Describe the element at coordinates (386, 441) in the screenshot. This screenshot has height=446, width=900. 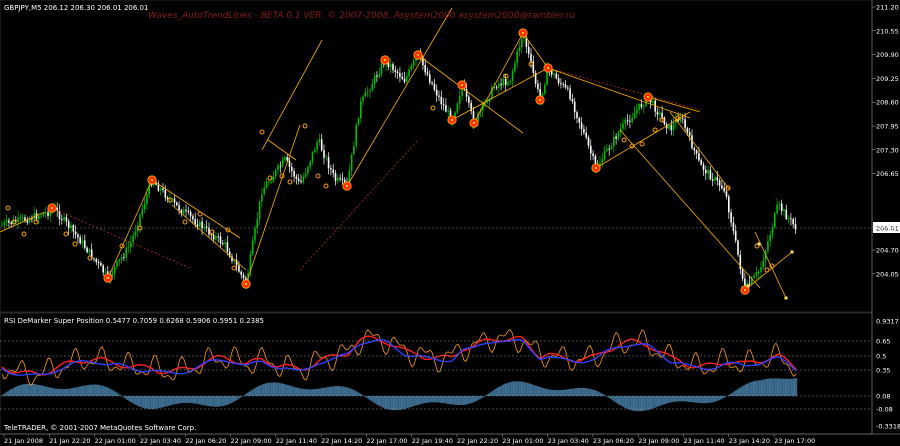
I see `time-tick-label: 22 Jan 17:00` at that location.